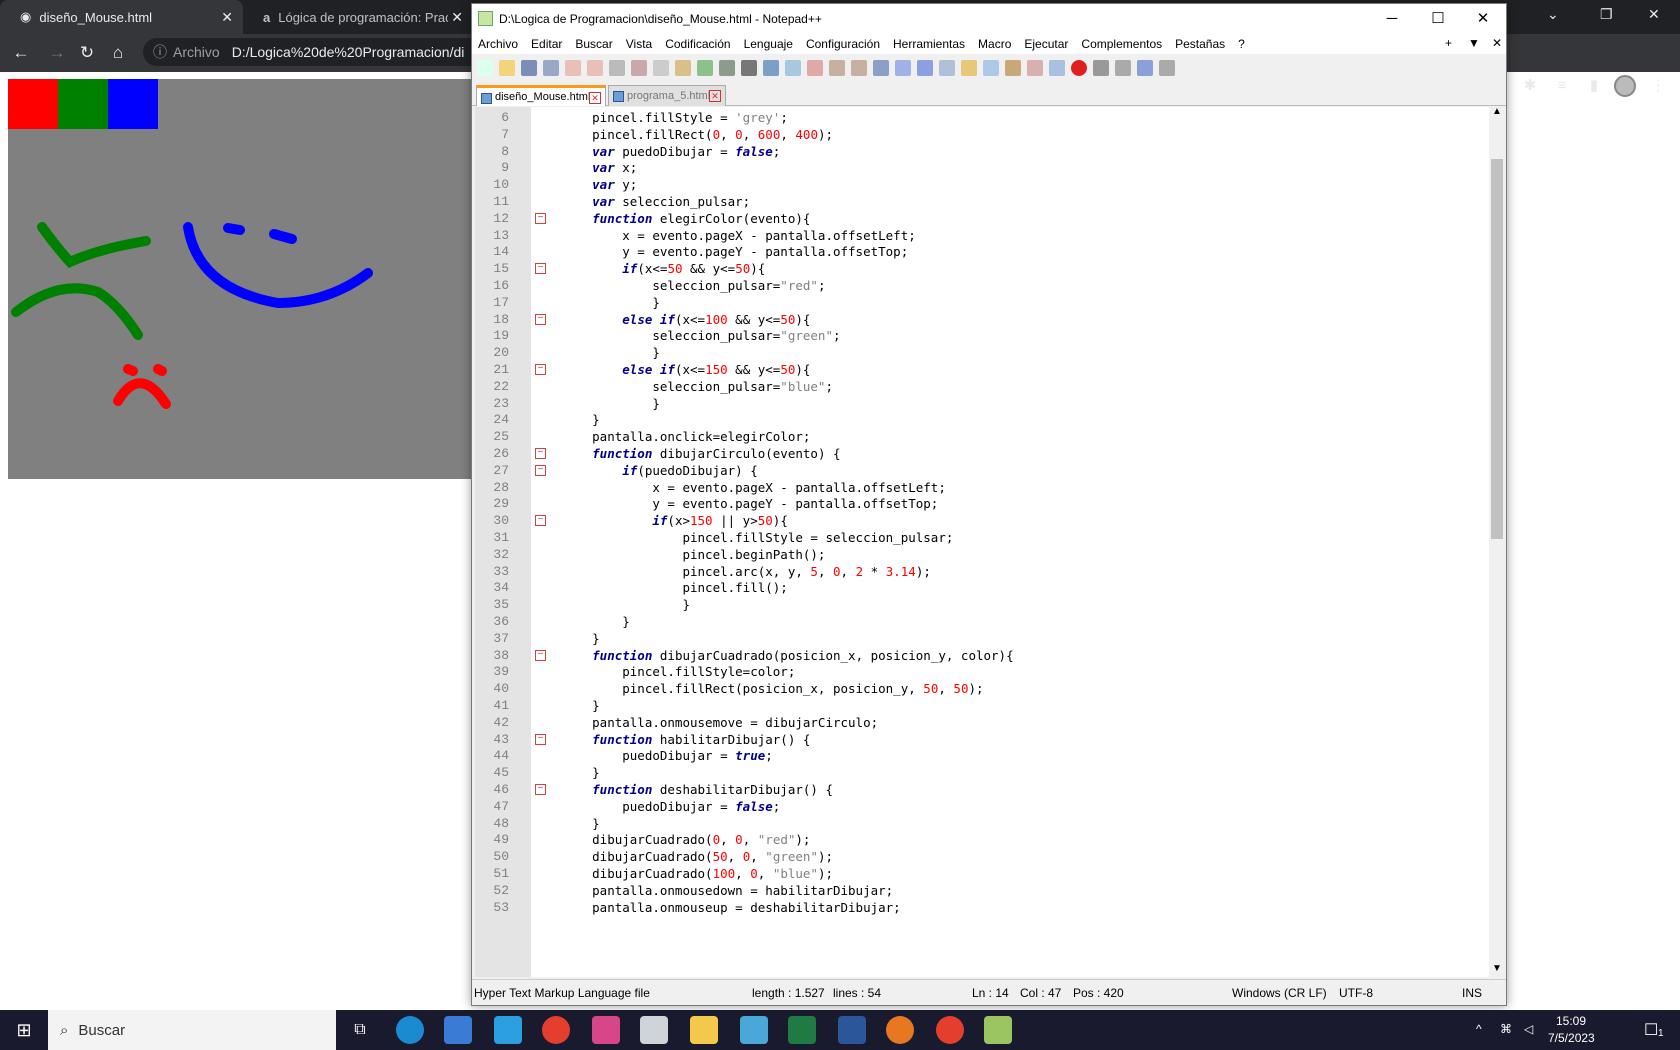 The image size is (1680, 1050). What do you see at coordinates (358, 17) in the screenshot?
I see `browser-tab: a Lógica de programación: Practic ✕` at bounding box center [358, 17].